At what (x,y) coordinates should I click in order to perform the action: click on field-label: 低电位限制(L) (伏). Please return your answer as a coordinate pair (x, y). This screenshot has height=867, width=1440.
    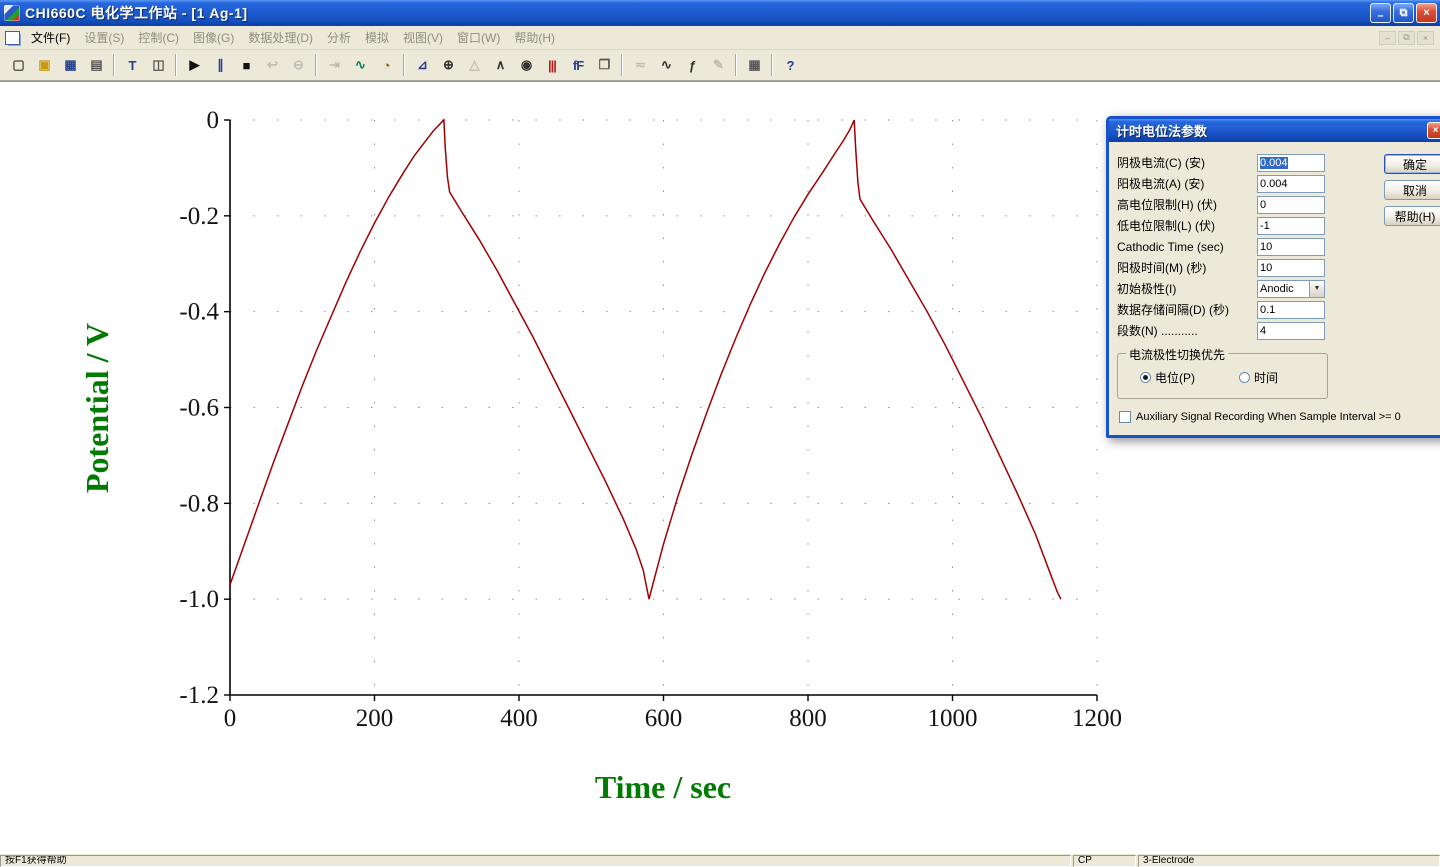
    Looking at the image, I should click on (1166, 226).